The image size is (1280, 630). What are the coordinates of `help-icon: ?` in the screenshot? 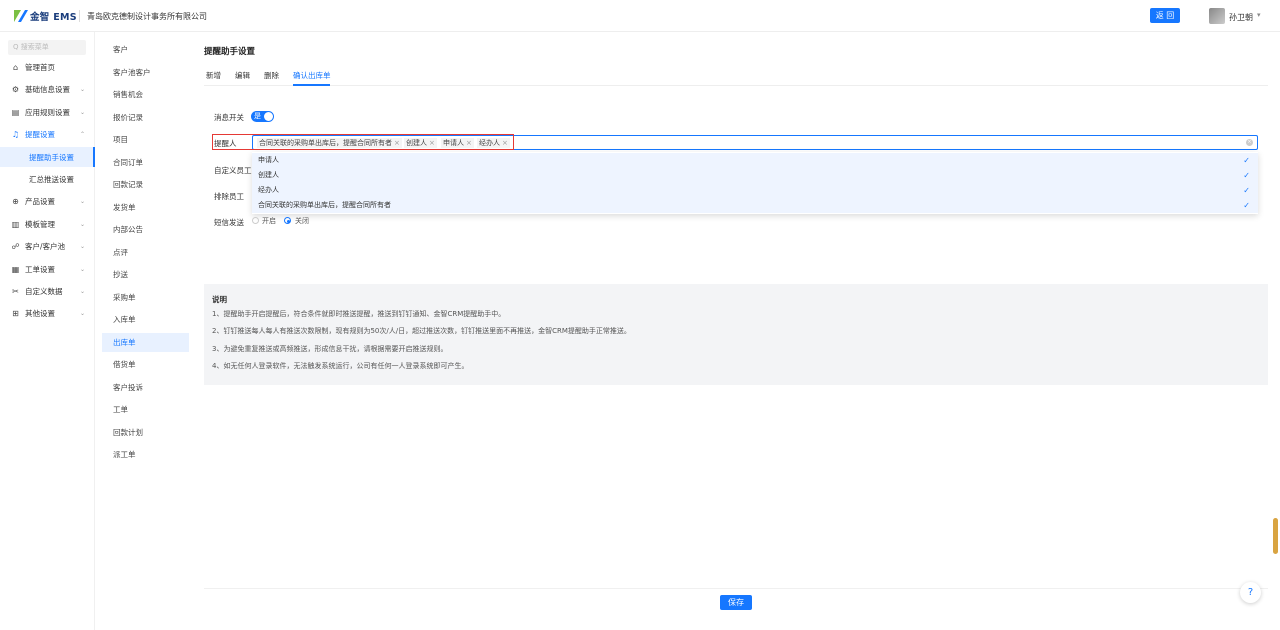 It's located at (1250, 592).